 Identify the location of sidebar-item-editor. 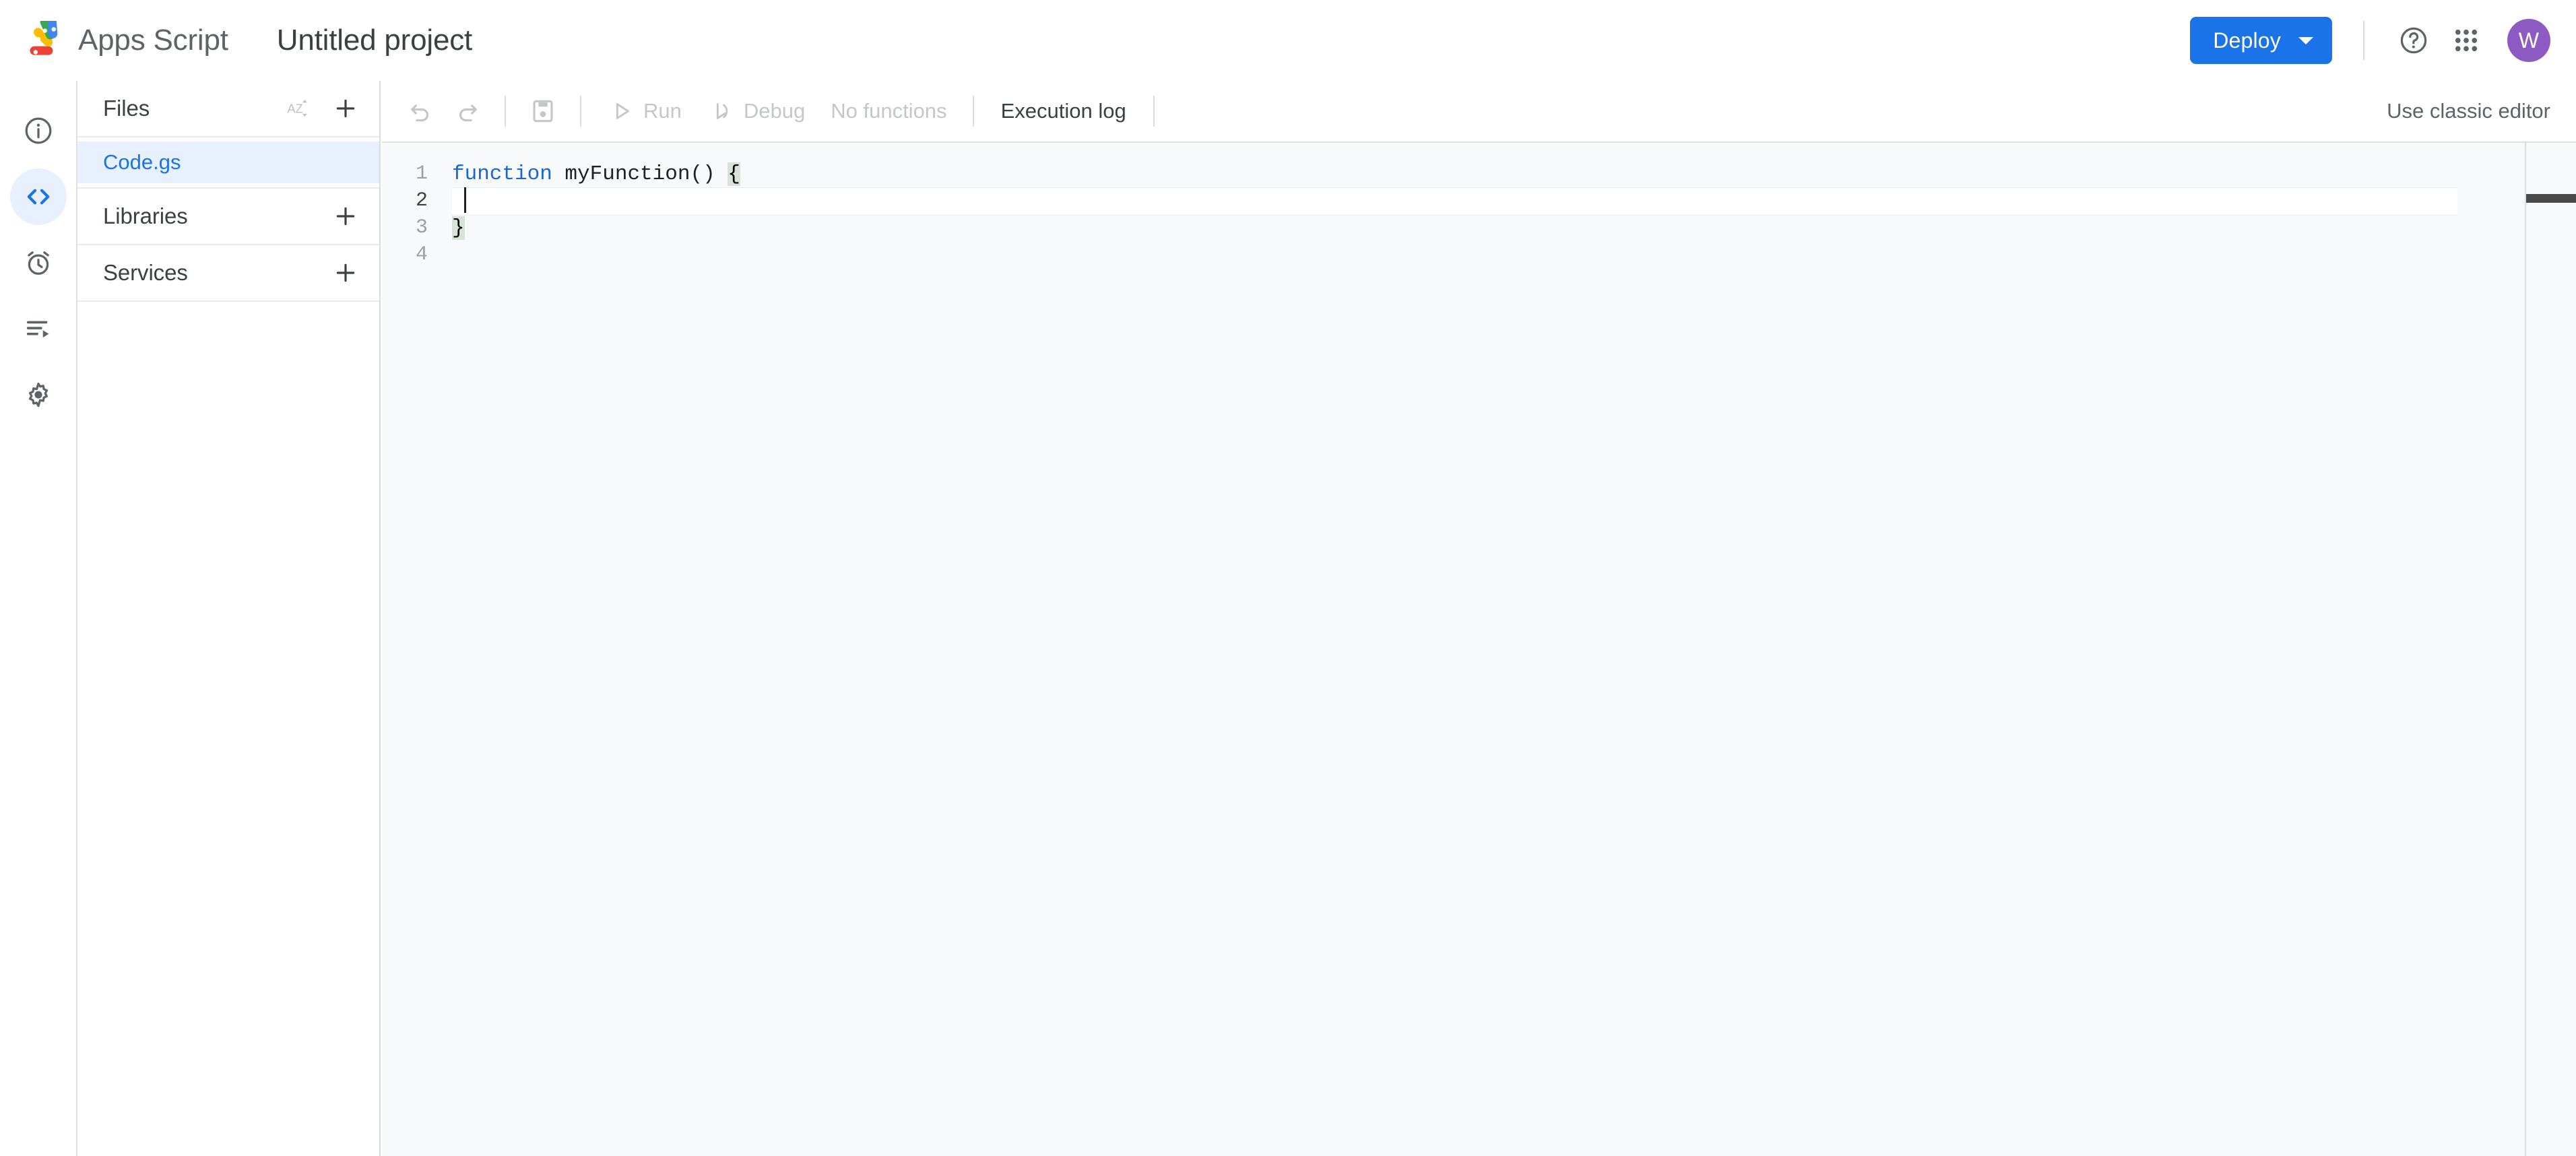
(38, 196).